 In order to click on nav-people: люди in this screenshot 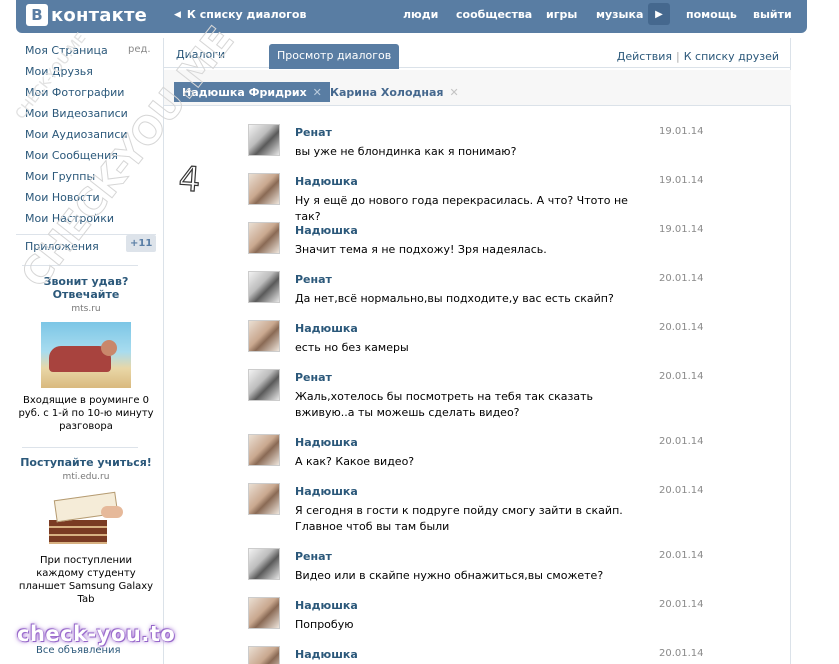, I will do `click(420, 14)`.